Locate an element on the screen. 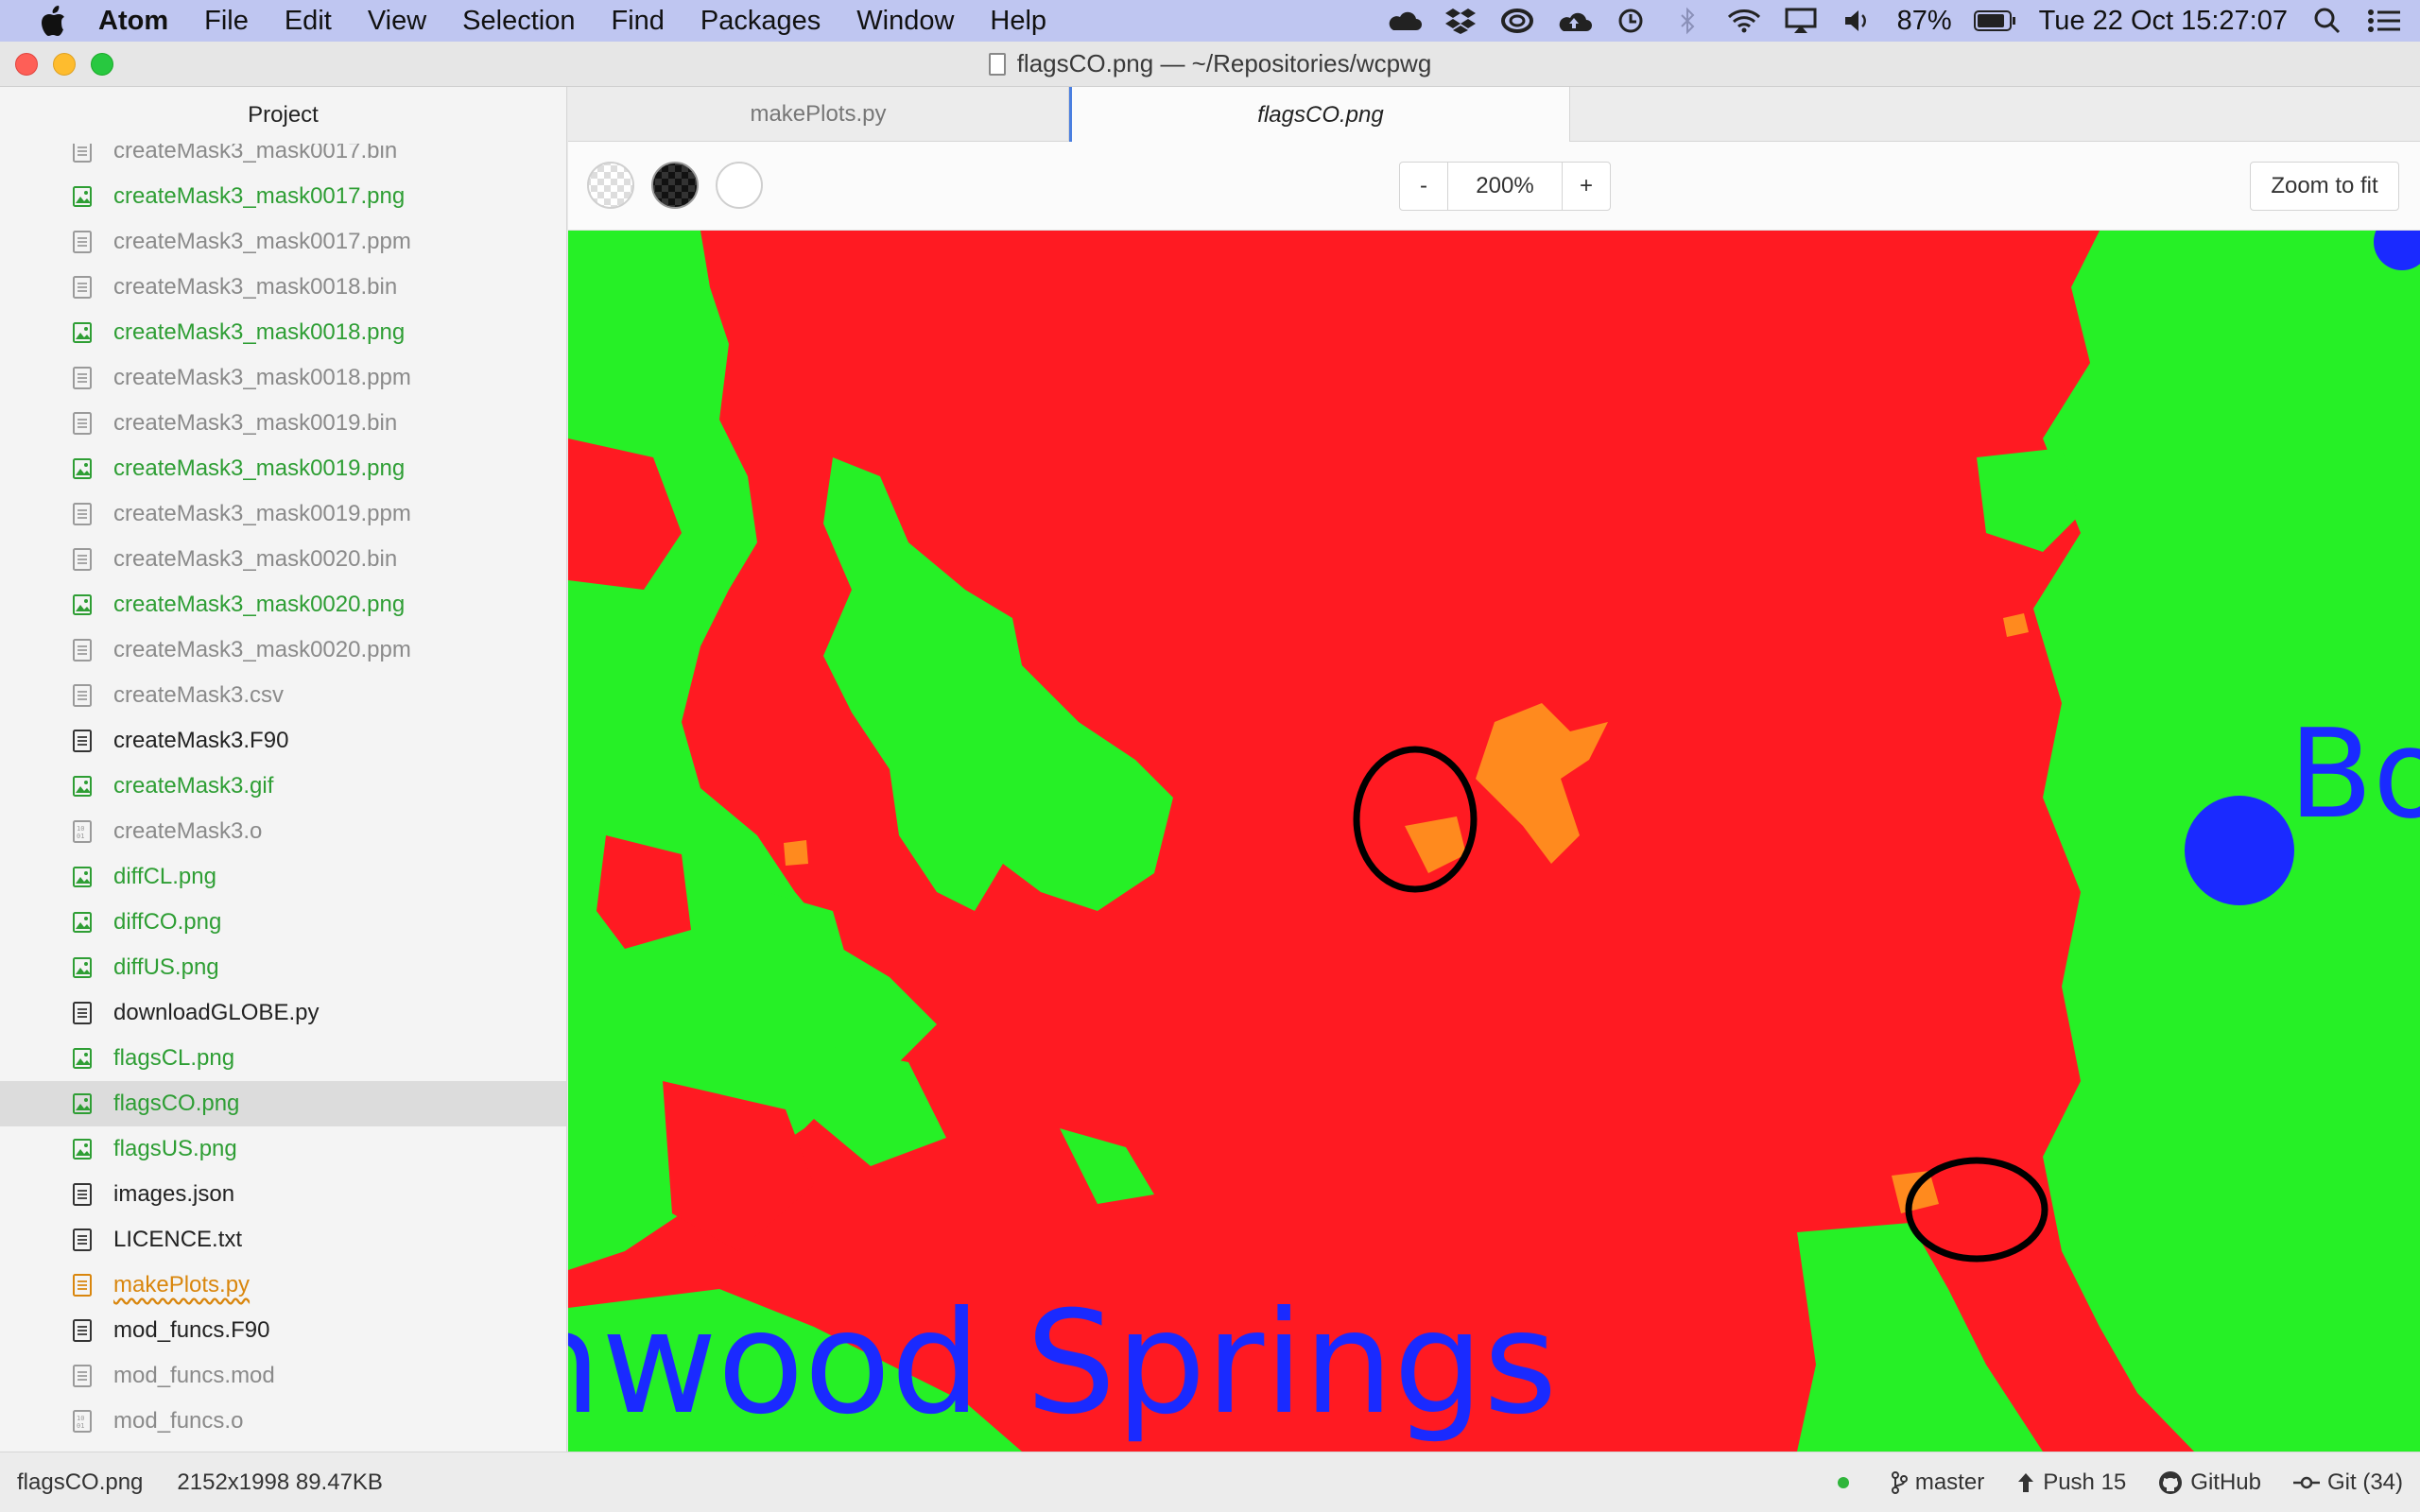 Image resolution: width=2420 pixels, height=1512 pixels. file-tree-item: makePlots.py is located at coordinates (283, 1285).